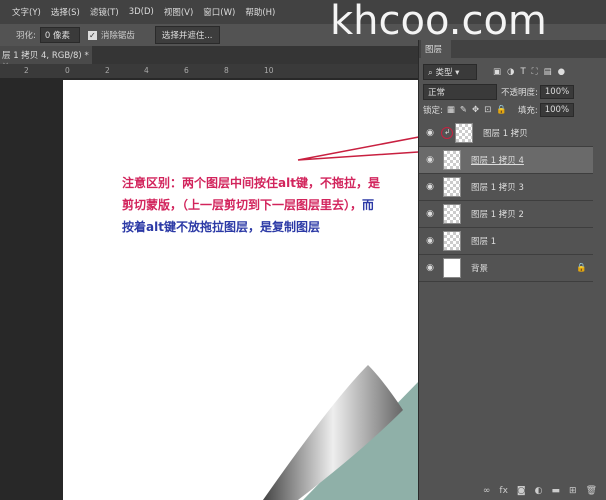  Describe the element at coordinates (591, 491) in the screenshot. I see `trash-icon: 🗑` at that location.